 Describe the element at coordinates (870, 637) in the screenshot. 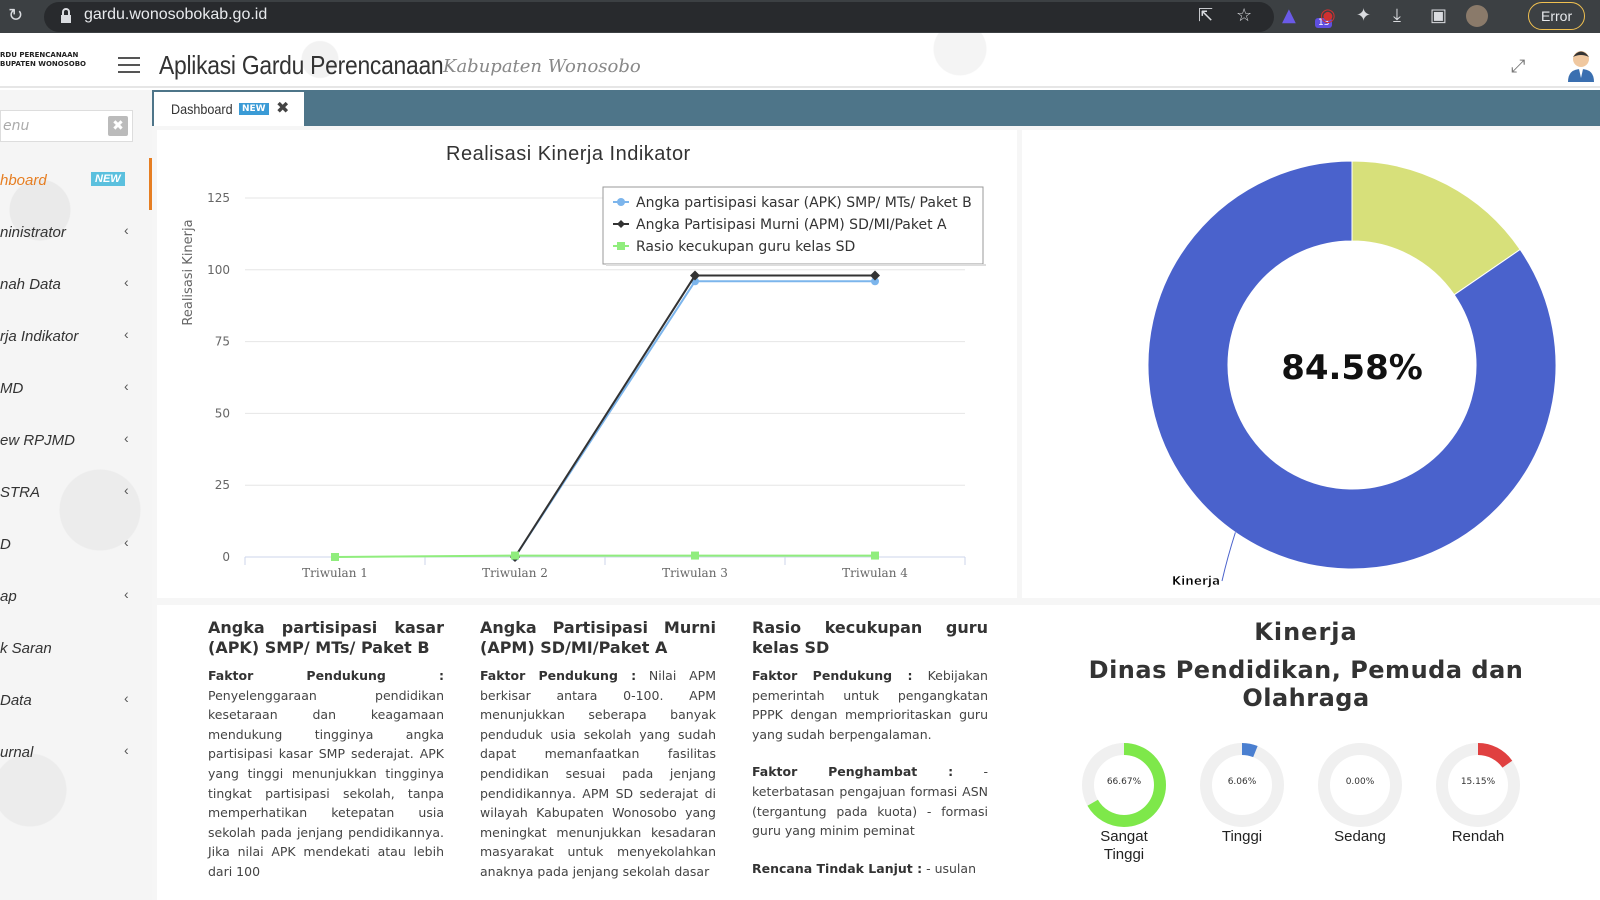

I see `indicator-title: Rasio kecukupan guru kelas SD` at that location.